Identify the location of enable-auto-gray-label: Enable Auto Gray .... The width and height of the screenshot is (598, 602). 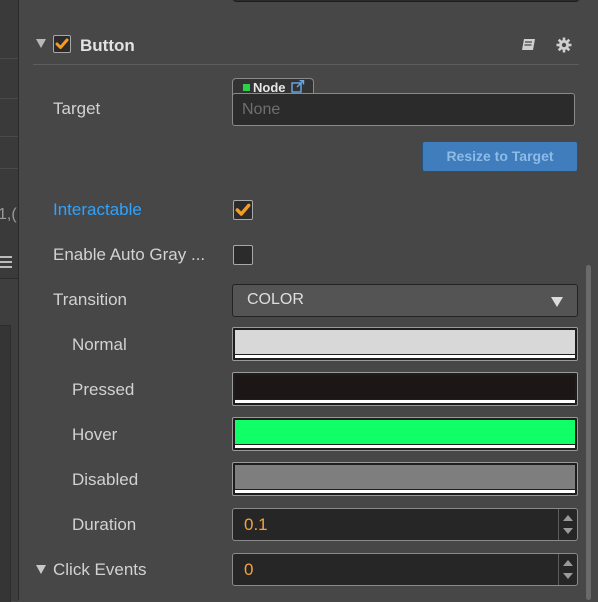
(129, 254).